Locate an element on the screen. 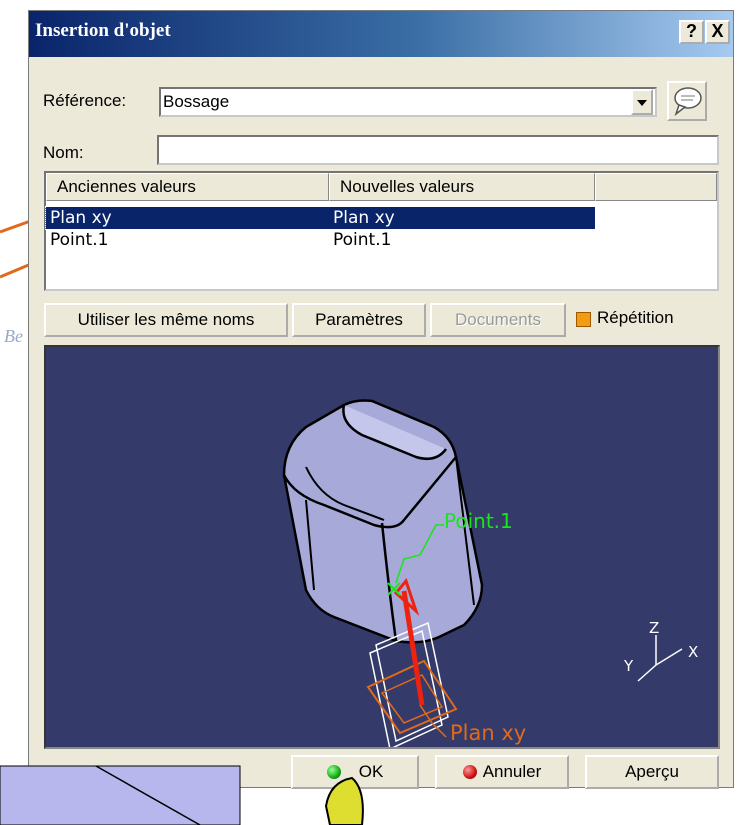 The height and width of the screenshot is (825, 740). annotation-callout is located at coordinates (182, 795).